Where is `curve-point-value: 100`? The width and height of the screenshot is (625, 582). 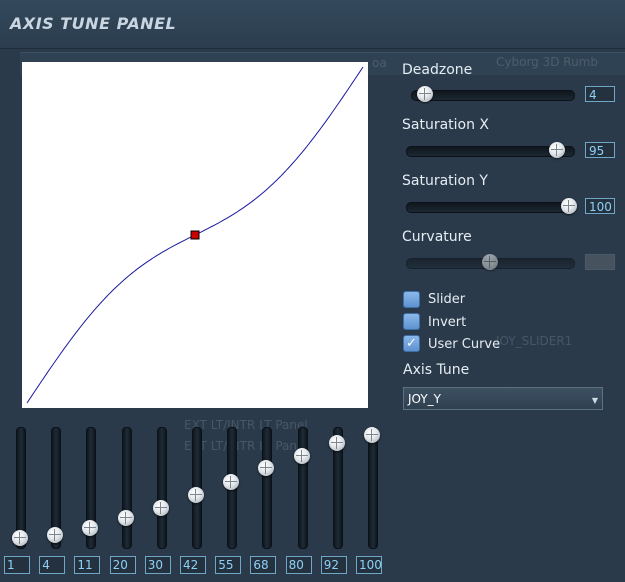
curve-point-value: 100 is located at coordinates (369, 565).